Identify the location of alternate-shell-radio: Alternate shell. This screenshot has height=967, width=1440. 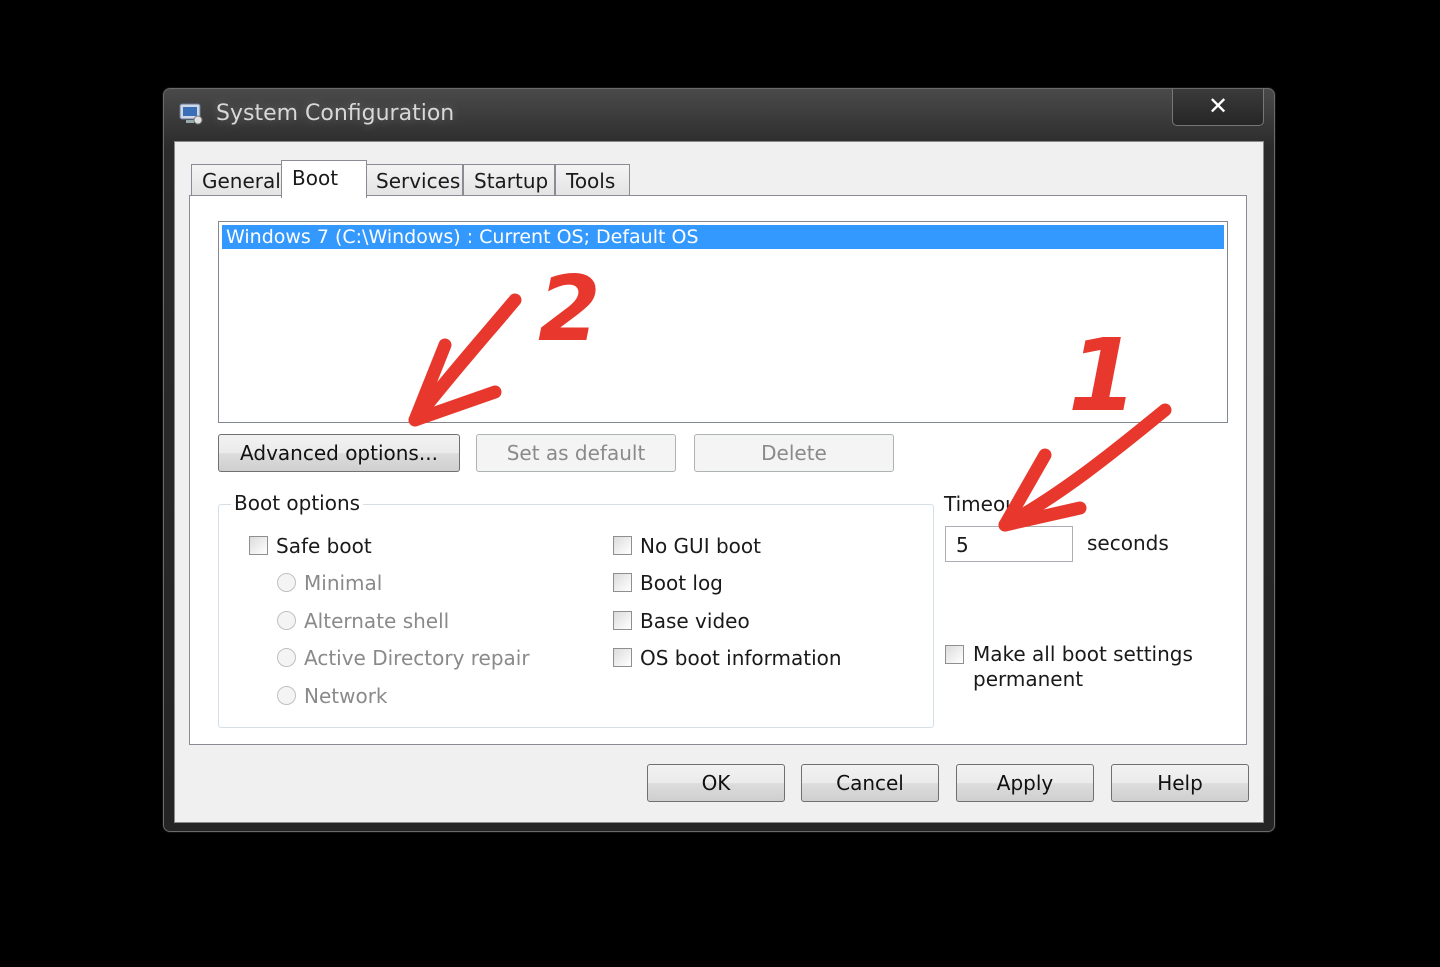
(363, 621).